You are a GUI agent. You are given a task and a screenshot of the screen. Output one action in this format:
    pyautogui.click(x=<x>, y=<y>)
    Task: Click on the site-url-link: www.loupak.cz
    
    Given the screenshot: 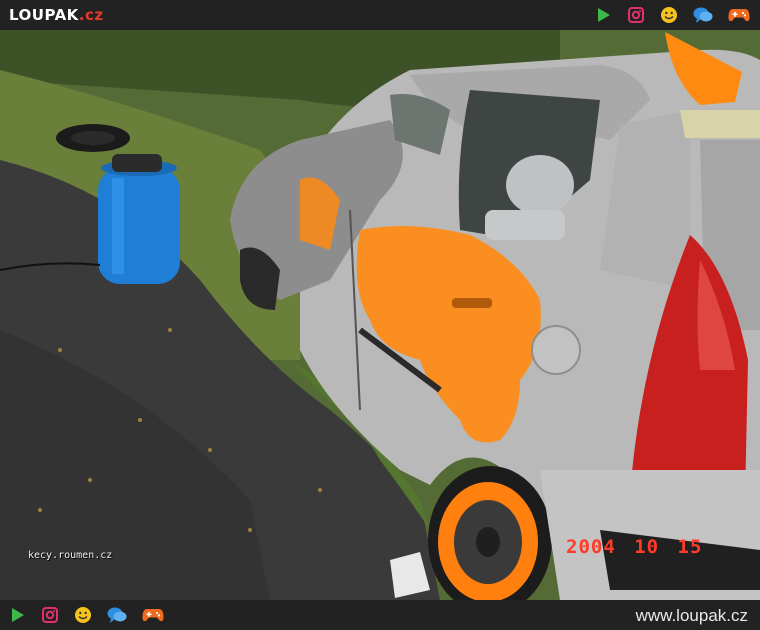 What is the action you would take?
    pyautogui.click(x=692, y=616)
    